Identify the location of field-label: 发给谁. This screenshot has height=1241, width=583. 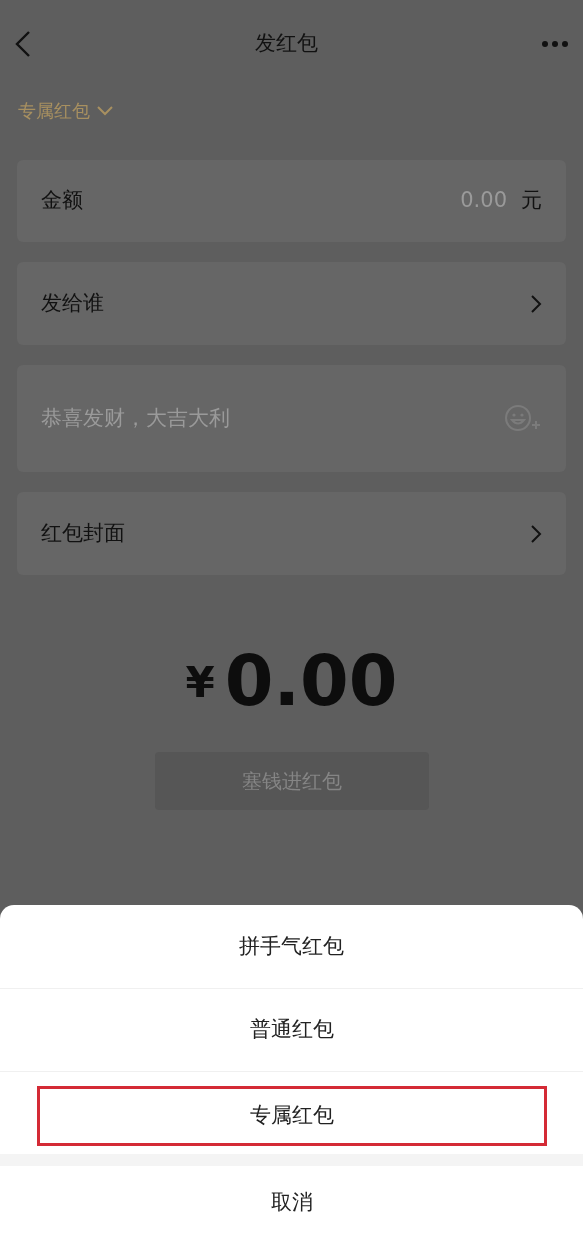
(72, 303).